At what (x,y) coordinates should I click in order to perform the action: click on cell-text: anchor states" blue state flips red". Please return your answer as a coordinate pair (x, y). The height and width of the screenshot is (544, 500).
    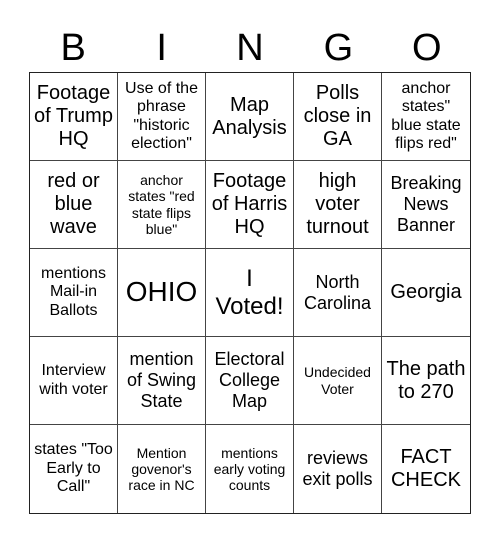
    Looking at the image, I should click on (426, 115).